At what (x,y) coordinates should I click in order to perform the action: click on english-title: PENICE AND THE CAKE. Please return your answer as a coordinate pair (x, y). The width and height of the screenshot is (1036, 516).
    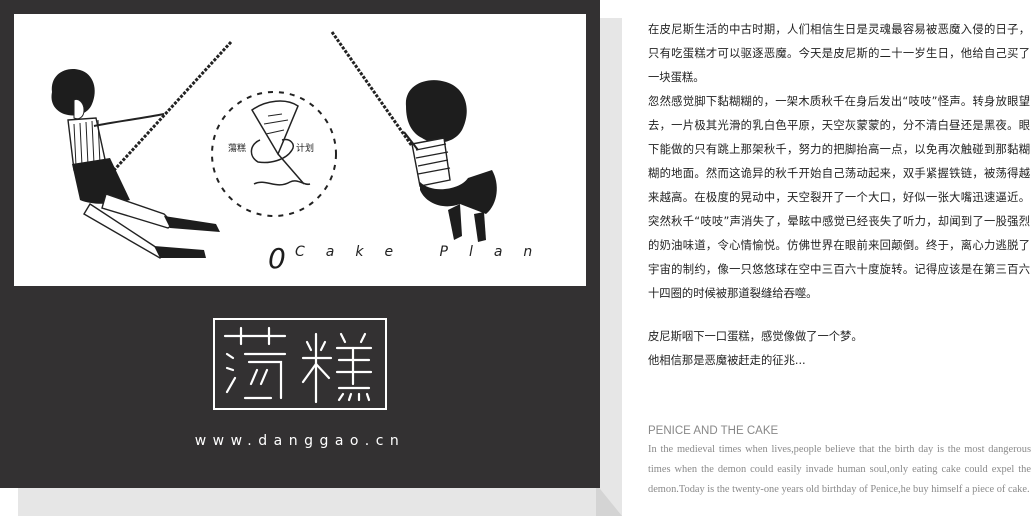
    Looking at the image, I should click on (713, 431).